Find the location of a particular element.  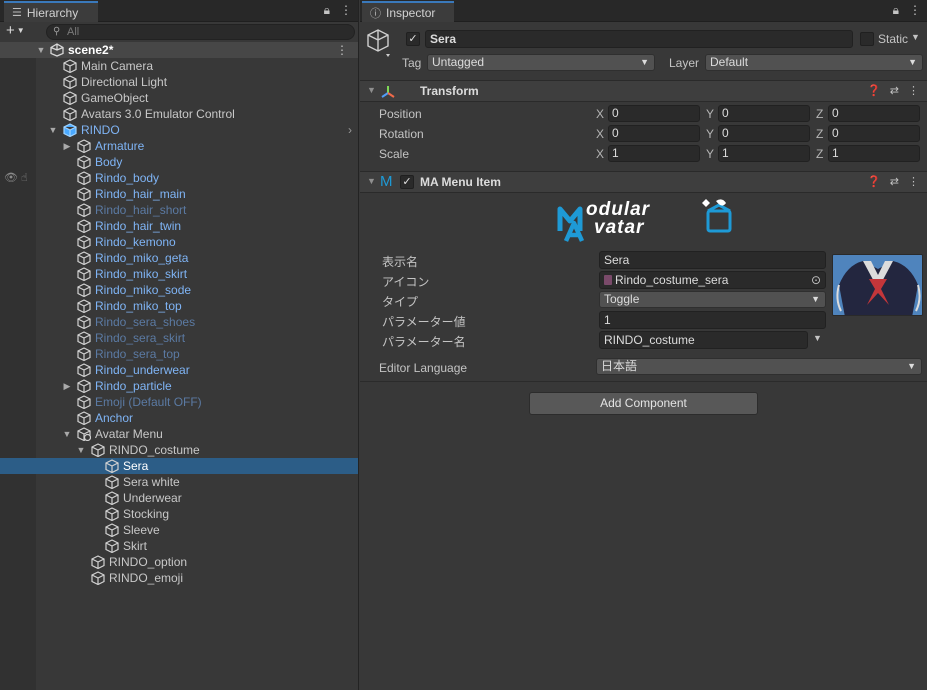

hierarchy-item: Rindo_hair_main is located at coordinates (179, 194).